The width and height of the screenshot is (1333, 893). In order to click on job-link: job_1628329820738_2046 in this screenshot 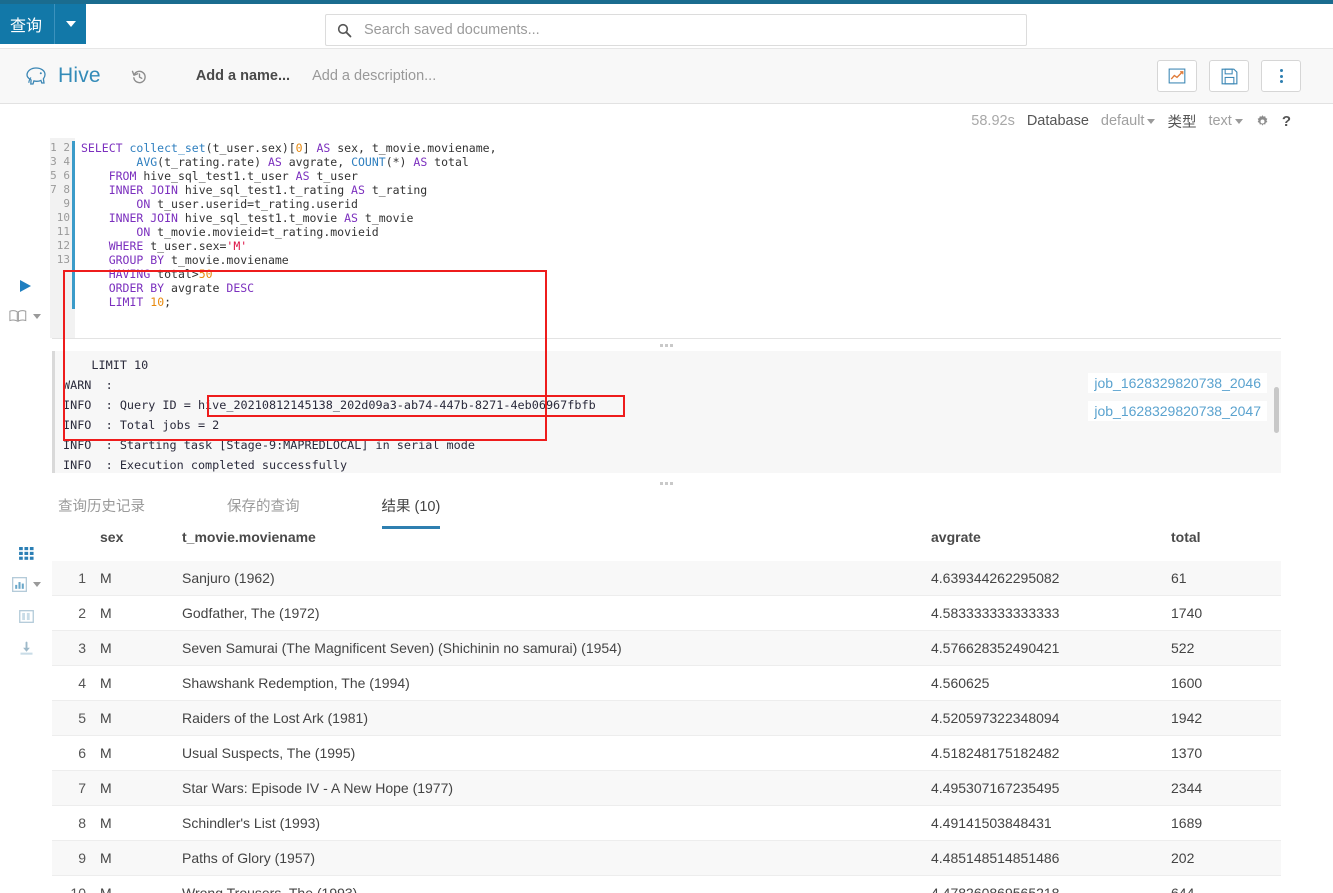, I will do `click(1177, 383)`.